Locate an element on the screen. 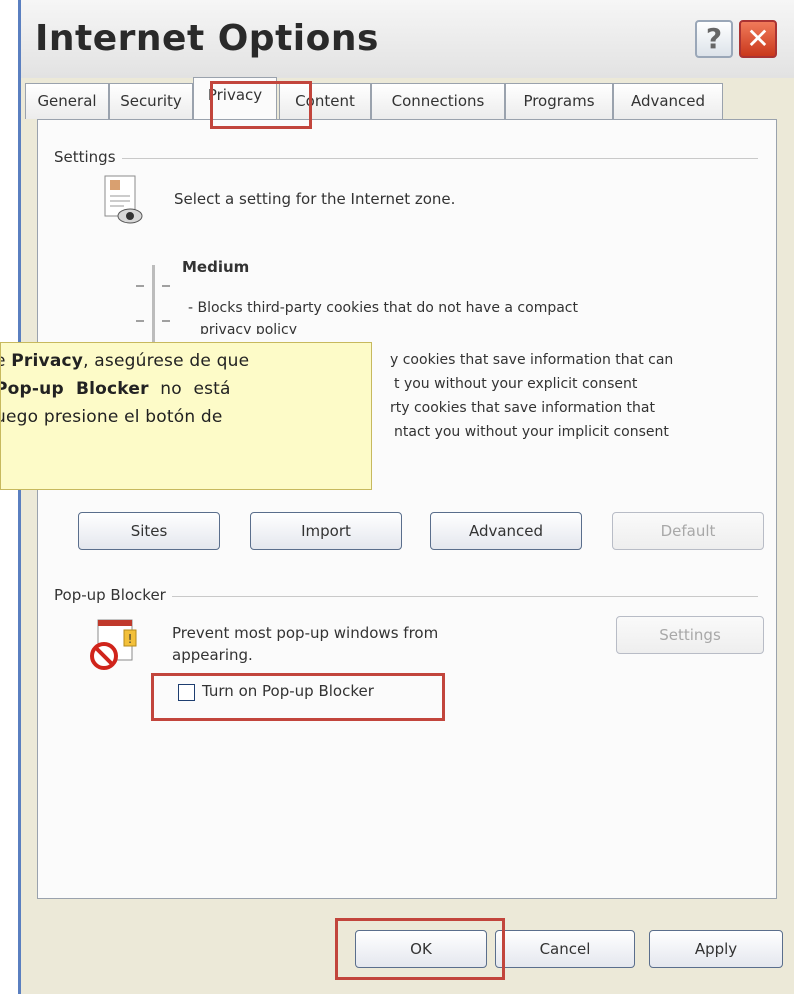 The width and height of the screenshot is (794, 994). title-bar: Internet Options ? ✕ is located at coordinates (407, 39).